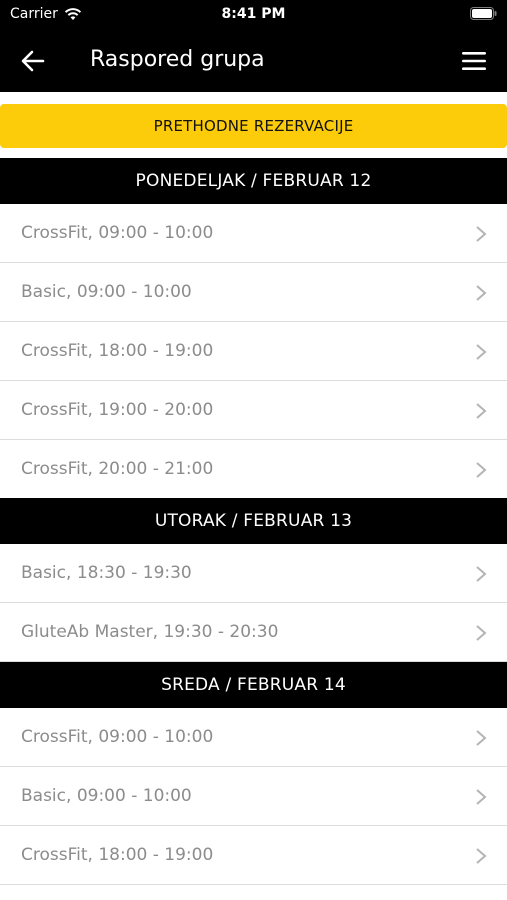  What do you see at coordinates (253, 685) in the screenshot?
I see `day-header-wednesday: SREDA / FEBRUAR 14` at bounding box center [253, 685].